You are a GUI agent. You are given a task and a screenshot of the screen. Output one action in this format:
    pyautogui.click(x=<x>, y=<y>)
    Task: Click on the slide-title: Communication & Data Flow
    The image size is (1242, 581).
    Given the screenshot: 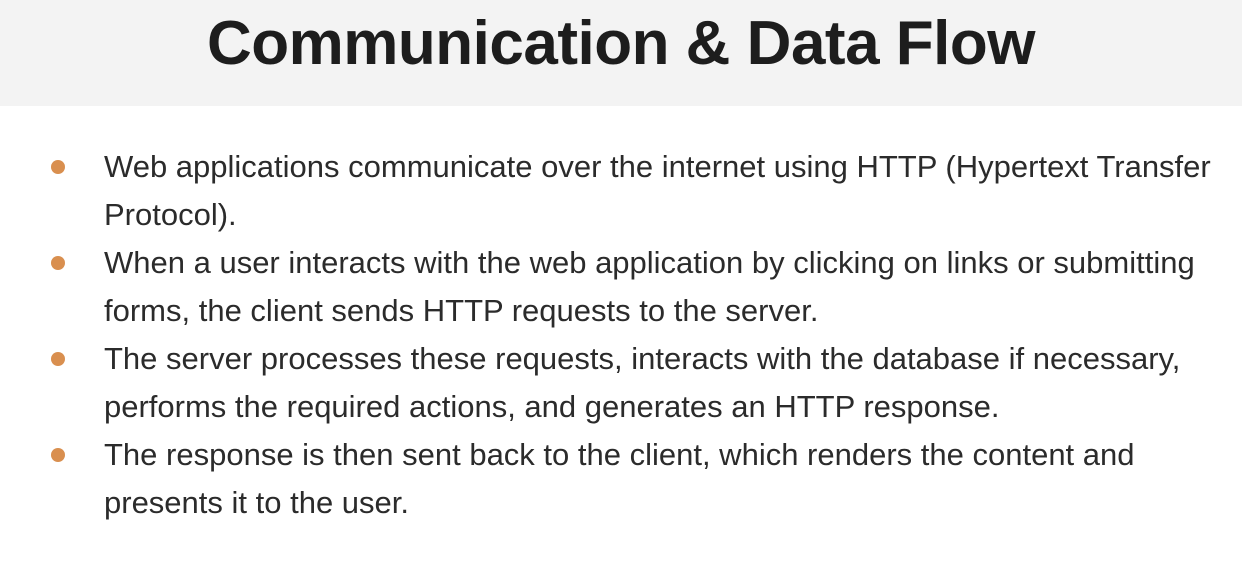 What is the action you would take?
    pyautogui.click(x=621, y=43)
    